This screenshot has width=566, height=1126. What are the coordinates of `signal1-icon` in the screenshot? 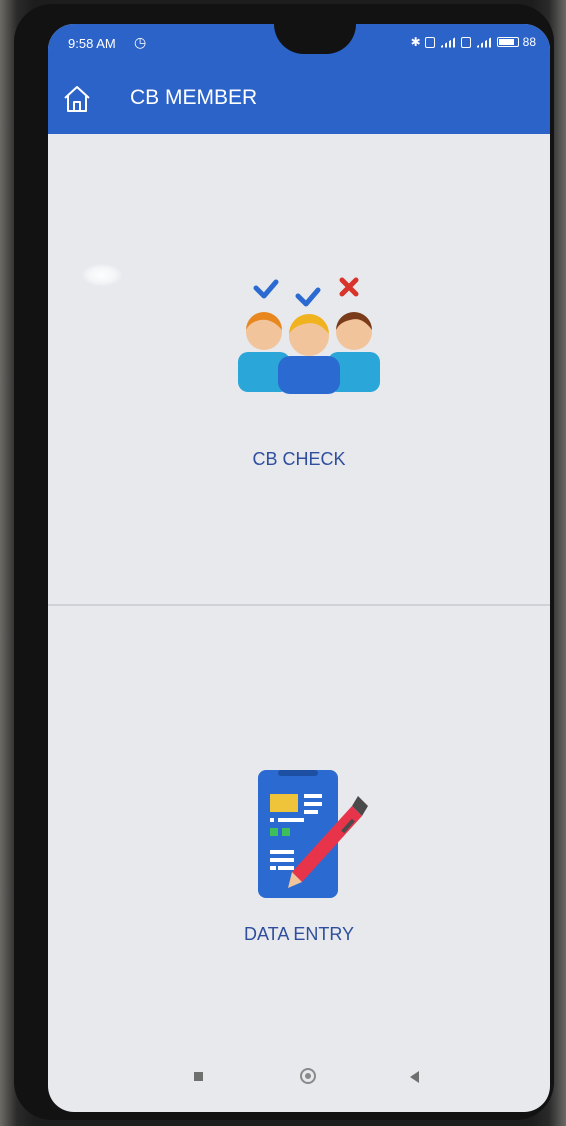 It's located at (447, 42).